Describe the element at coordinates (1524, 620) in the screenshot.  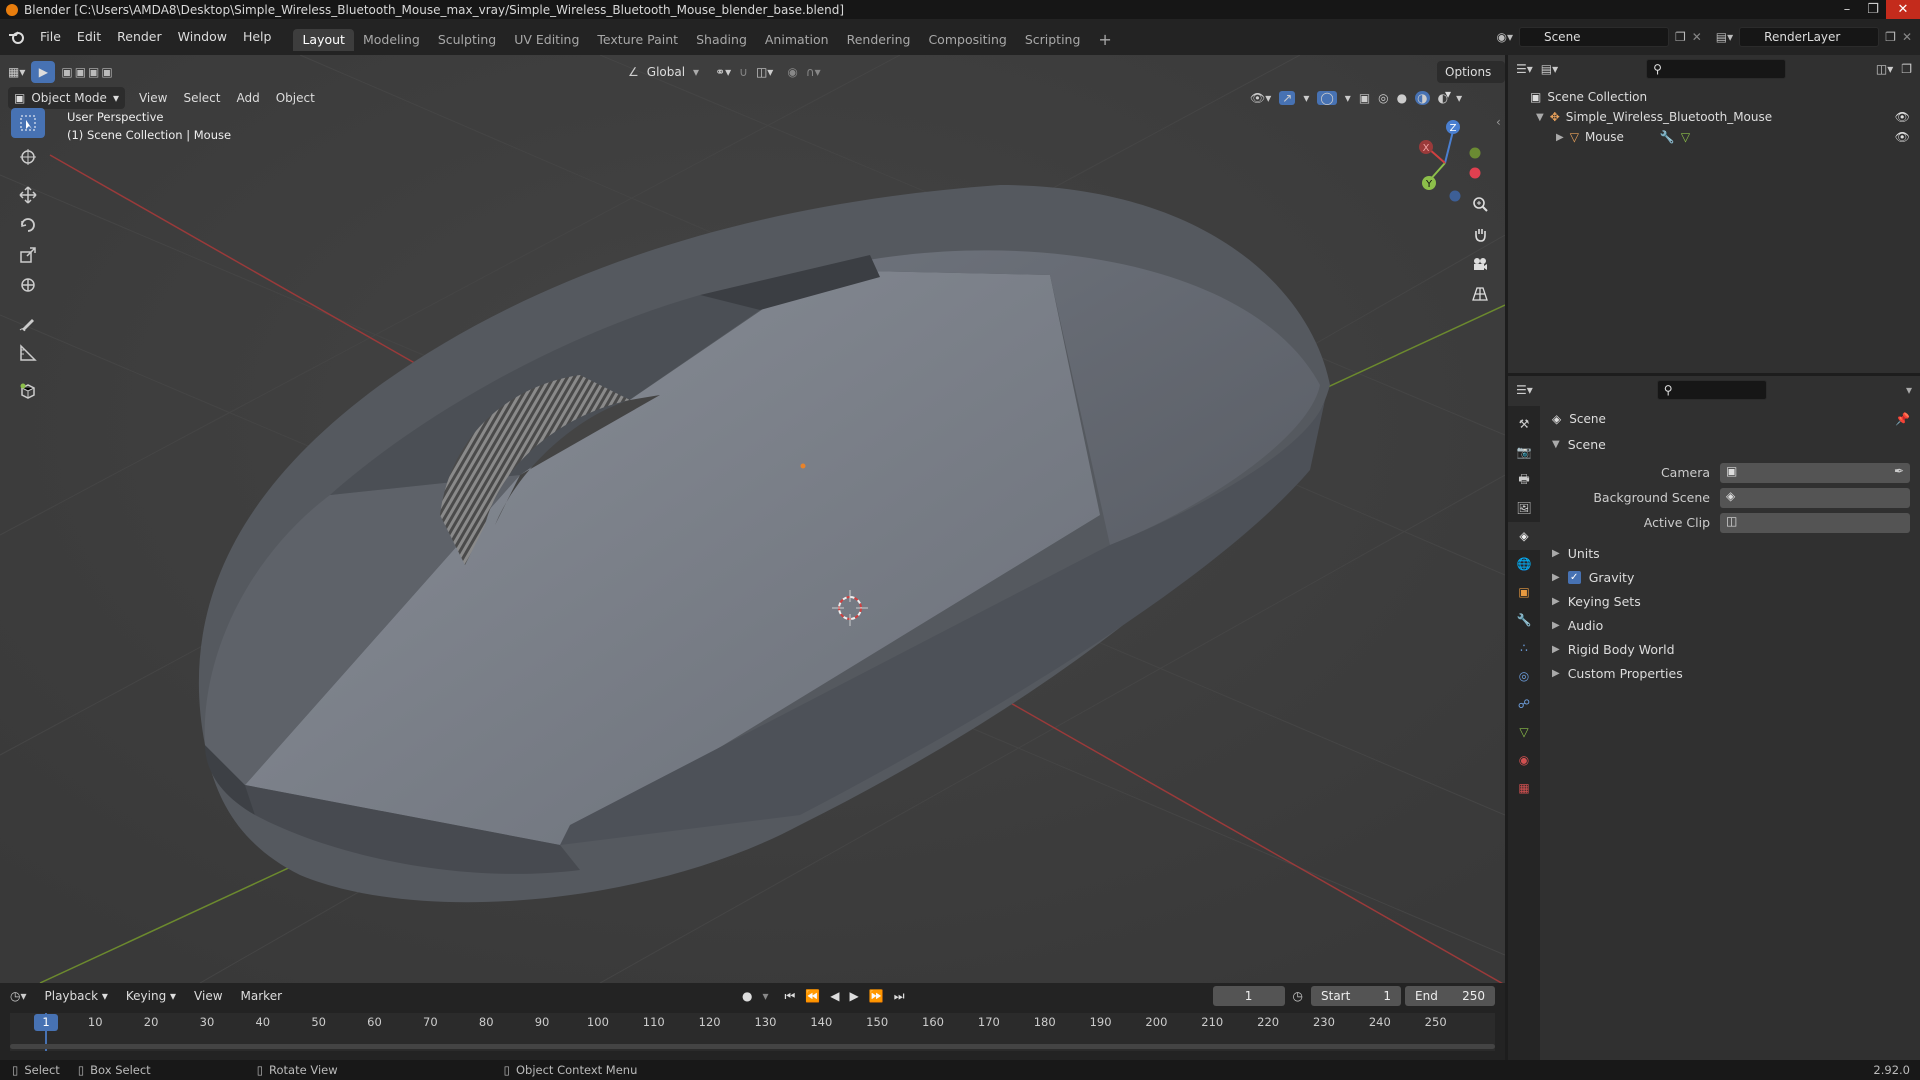
I see `tab-modifiers-icon: 🔧` at that location.